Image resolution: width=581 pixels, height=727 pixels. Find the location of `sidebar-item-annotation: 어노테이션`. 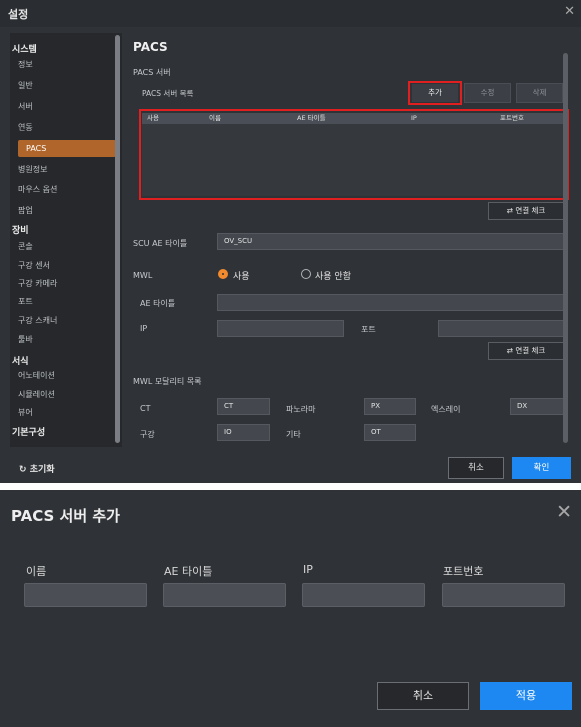

sidebar-item-annotation: 어노테이션 is located at coordinates (36, 376).